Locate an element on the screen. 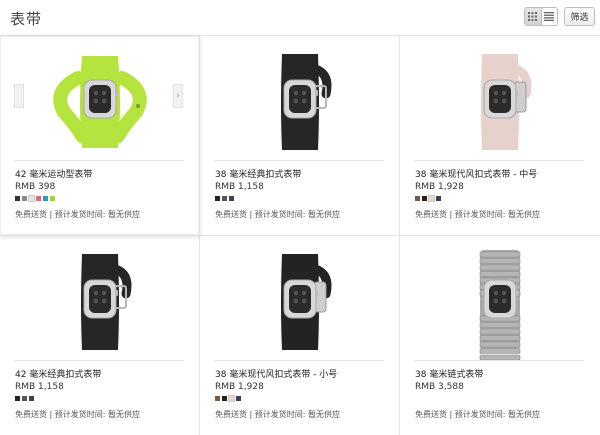 The width and height of the screenshot is (600, 435). view-toggle is located at coordinates (541, 16).